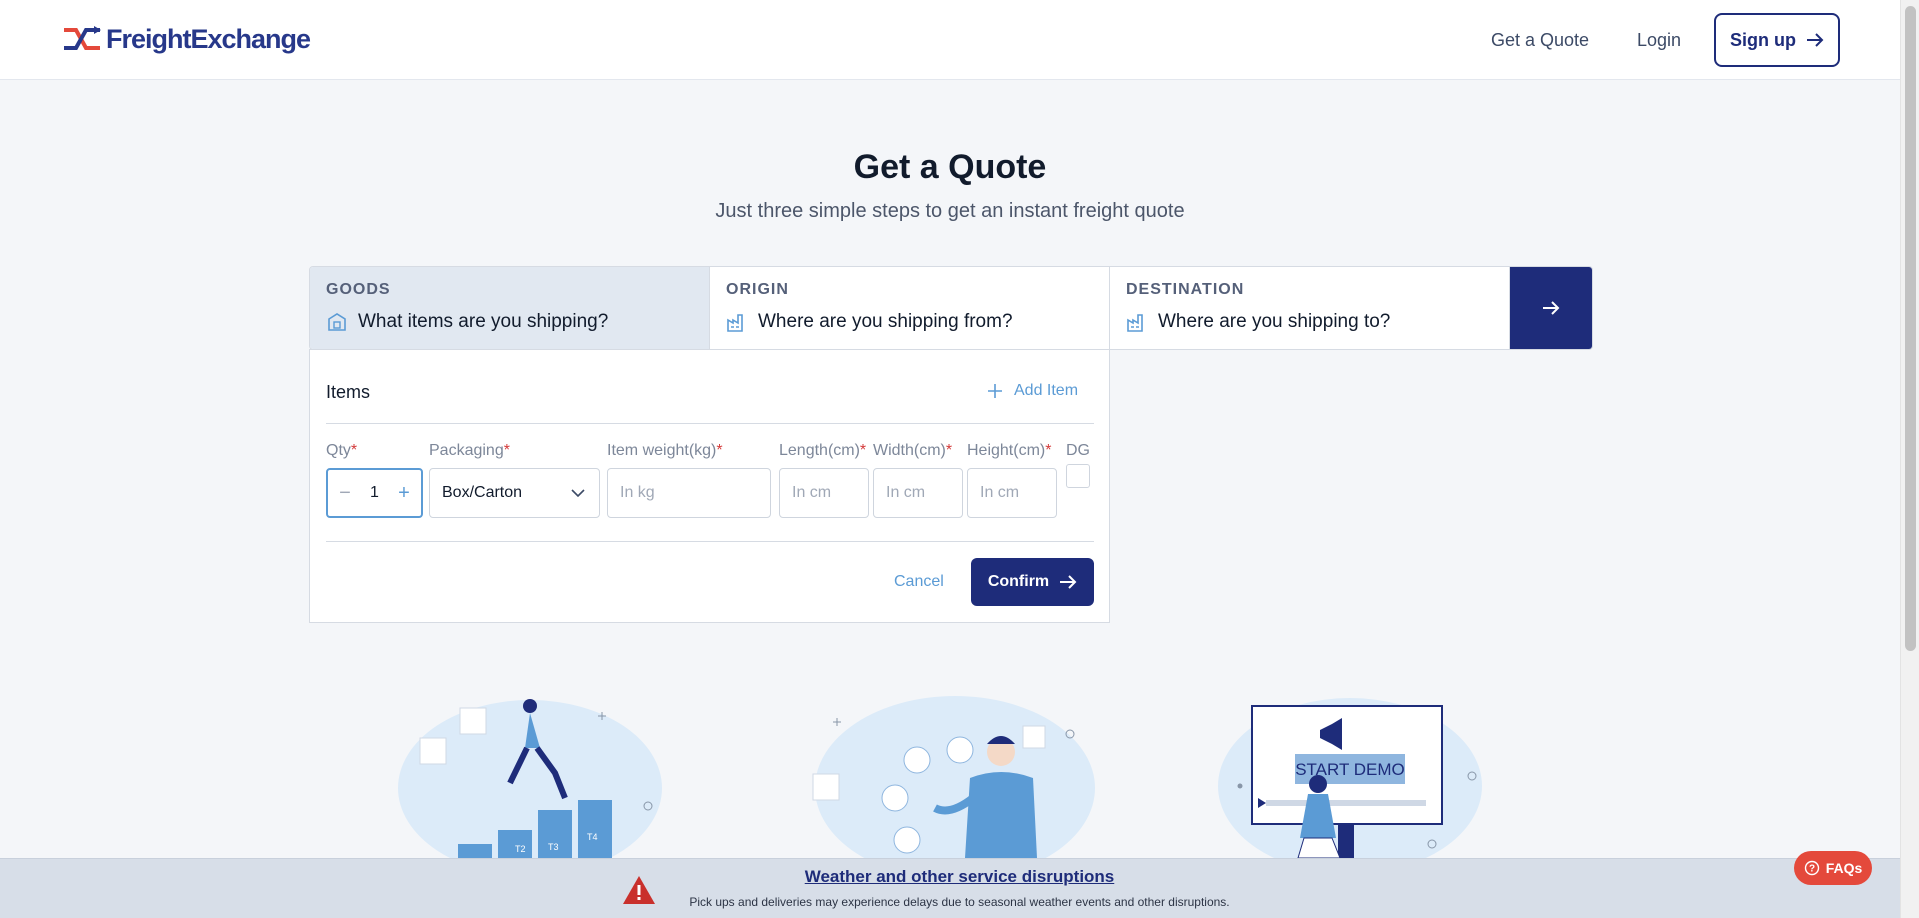  What do you see at coordinates (919, 582) in the screenshot?
I see `cancel-button: Cancel` at bounding box center [919, 582].